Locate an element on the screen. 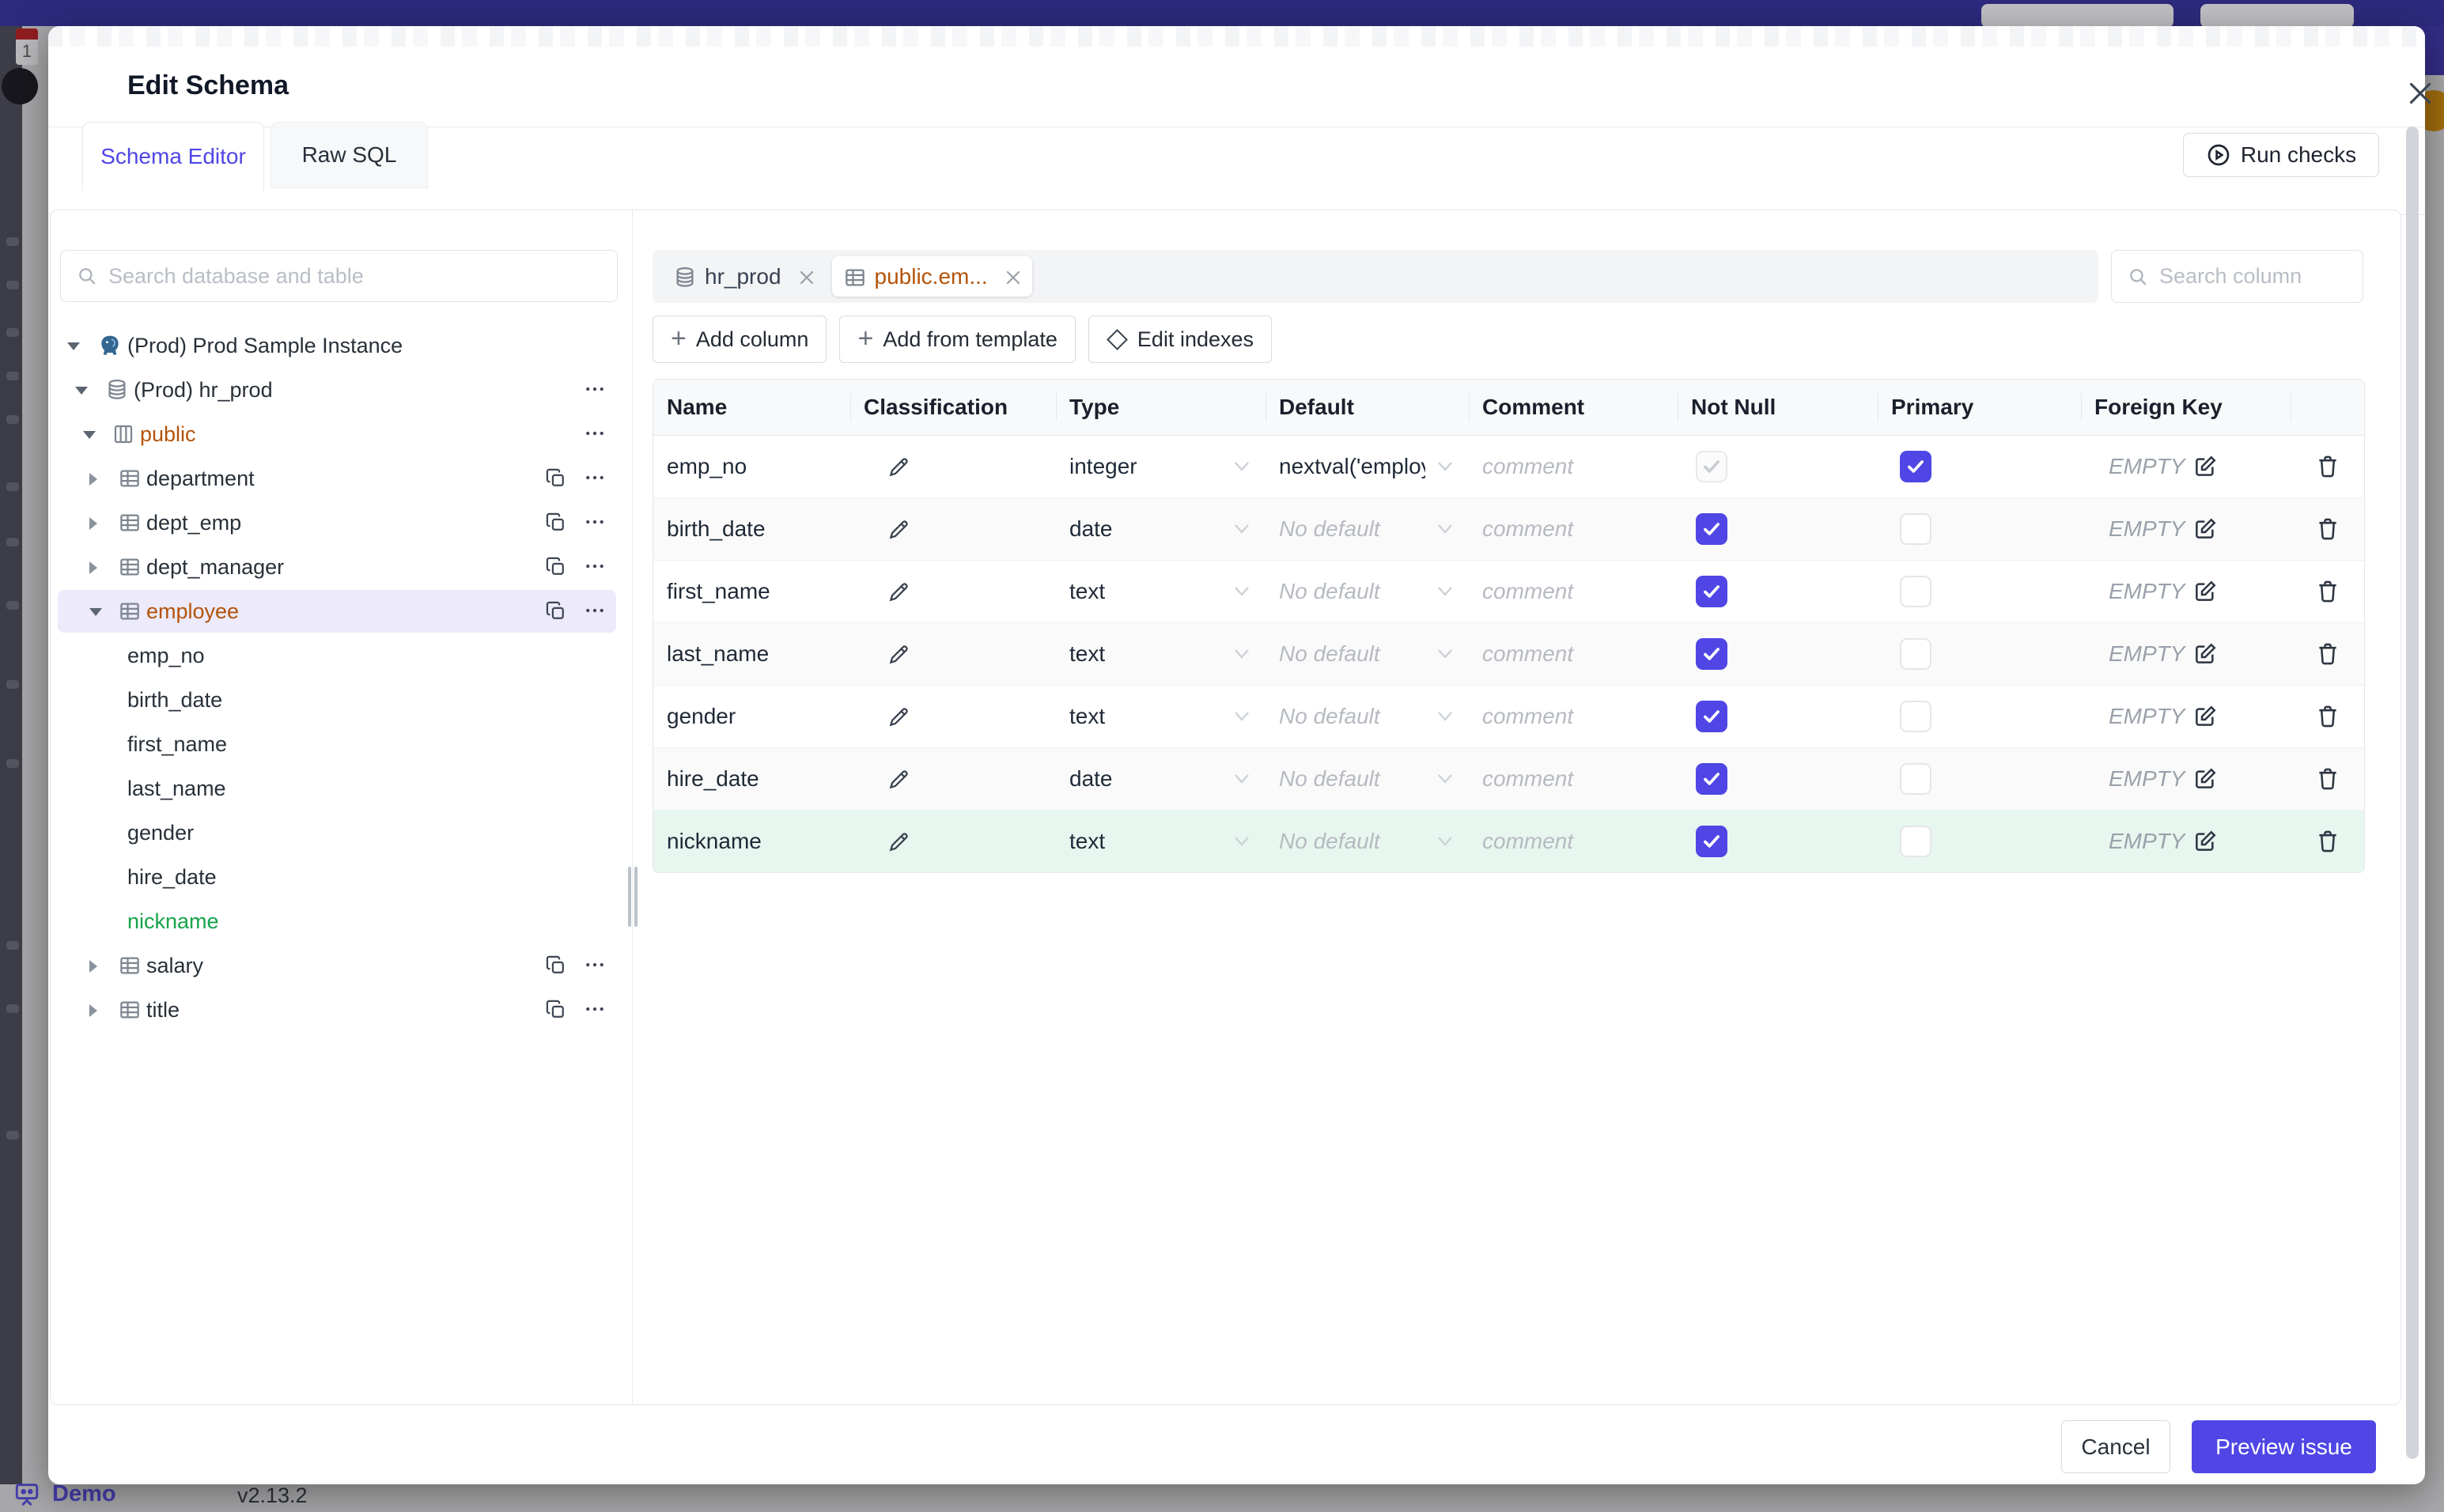  tab-schema-editor: Schema Editor is located at coordinates (173, 156).